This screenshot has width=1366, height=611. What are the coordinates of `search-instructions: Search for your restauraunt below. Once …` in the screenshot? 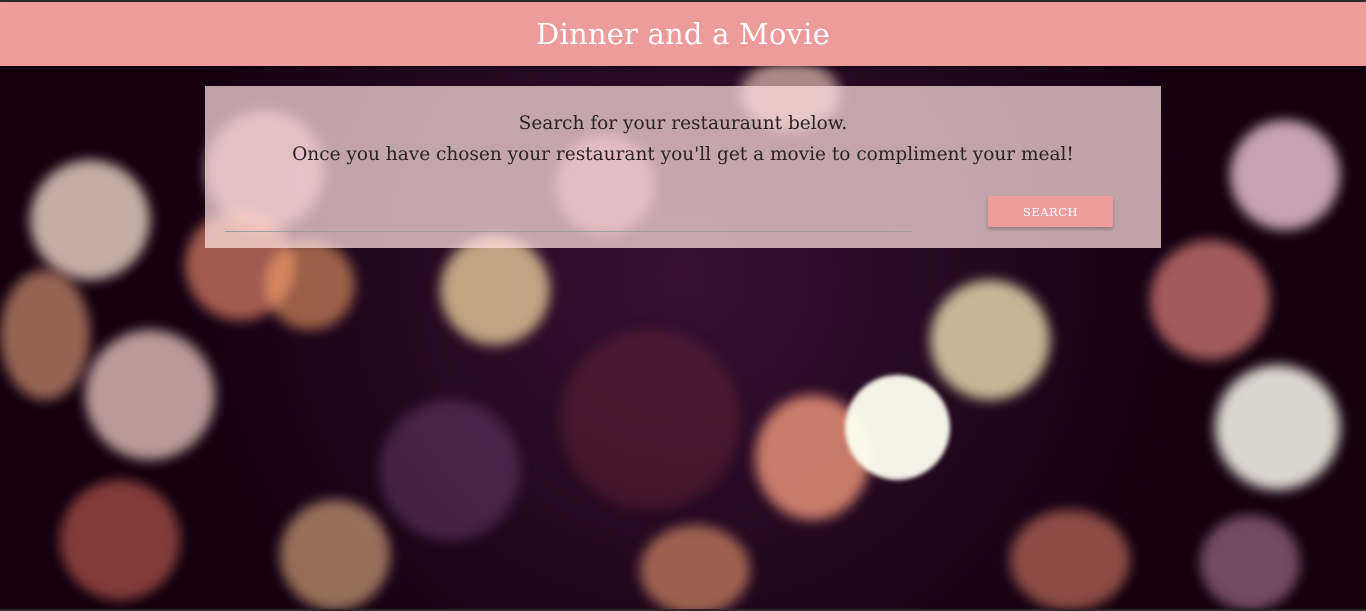 It's located at (683, 139).